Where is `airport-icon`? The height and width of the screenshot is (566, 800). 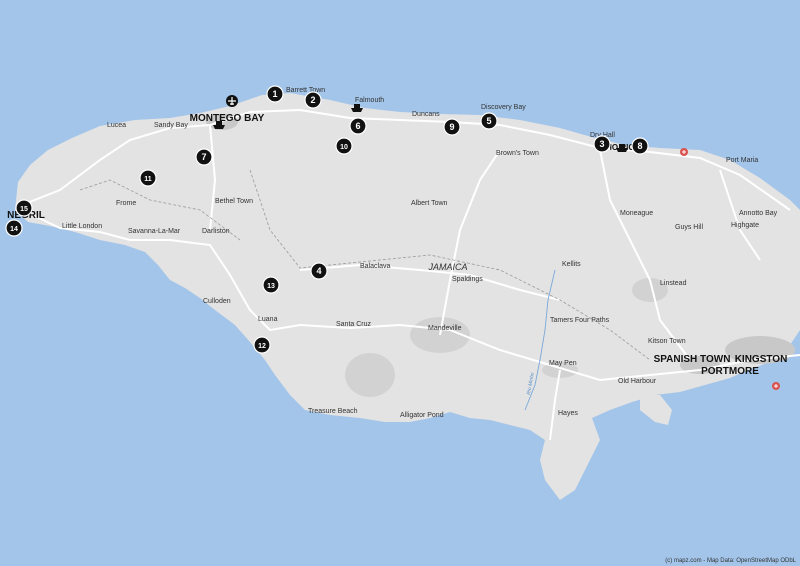
airport-icon is located at coordinates (232, 101).